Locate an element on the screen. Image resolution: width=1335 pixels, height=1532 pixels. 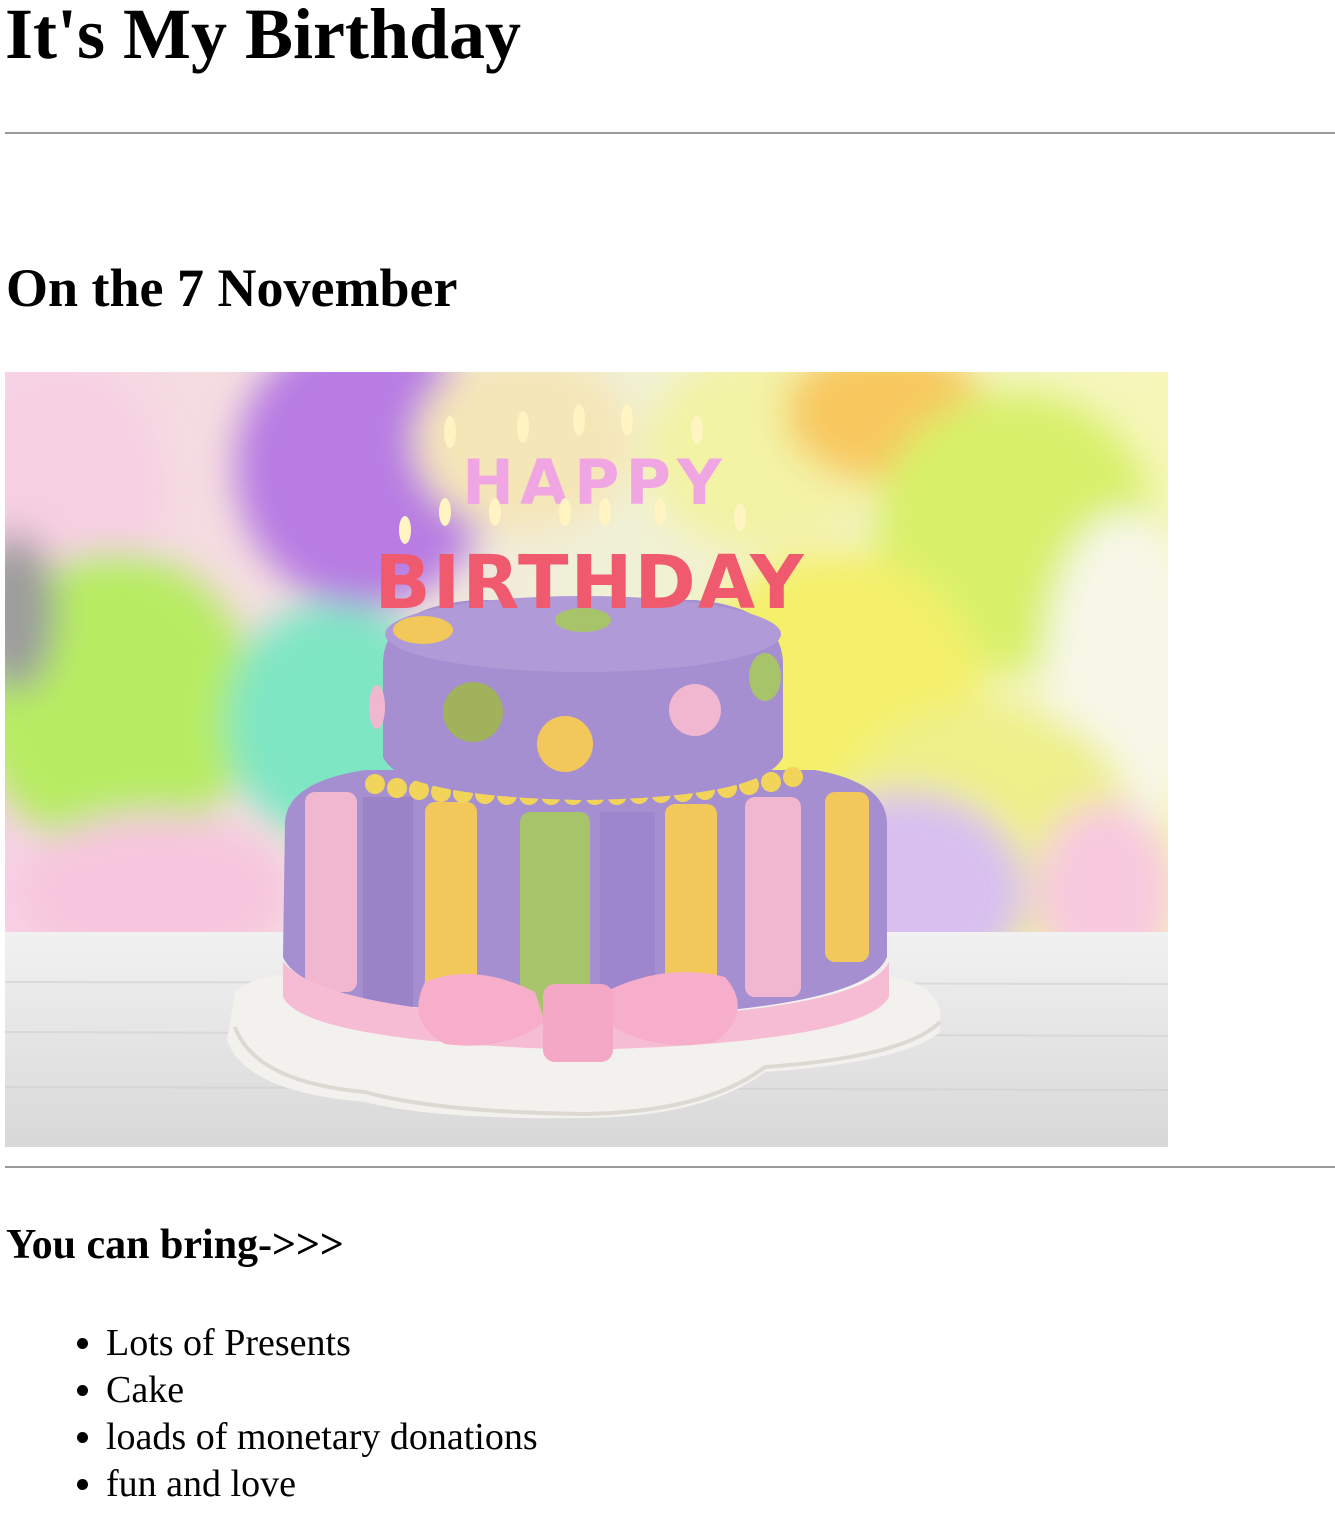
page-title: It's My Birthday is located at coordinates (263, 37).